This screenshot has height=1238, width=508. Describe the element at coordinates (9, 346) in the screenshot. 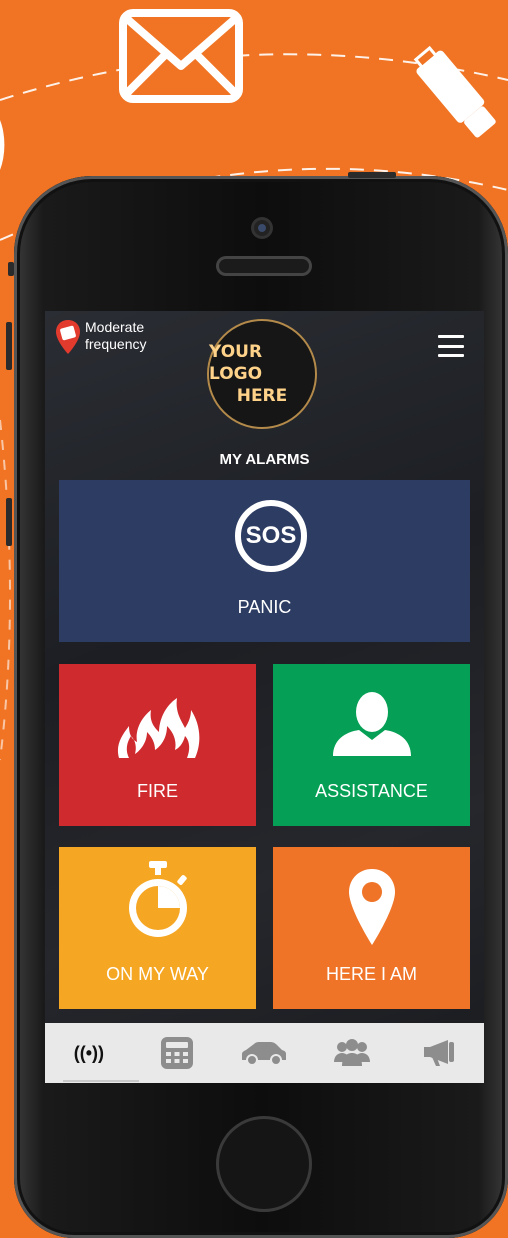

I see `volume-up-button` at that location.